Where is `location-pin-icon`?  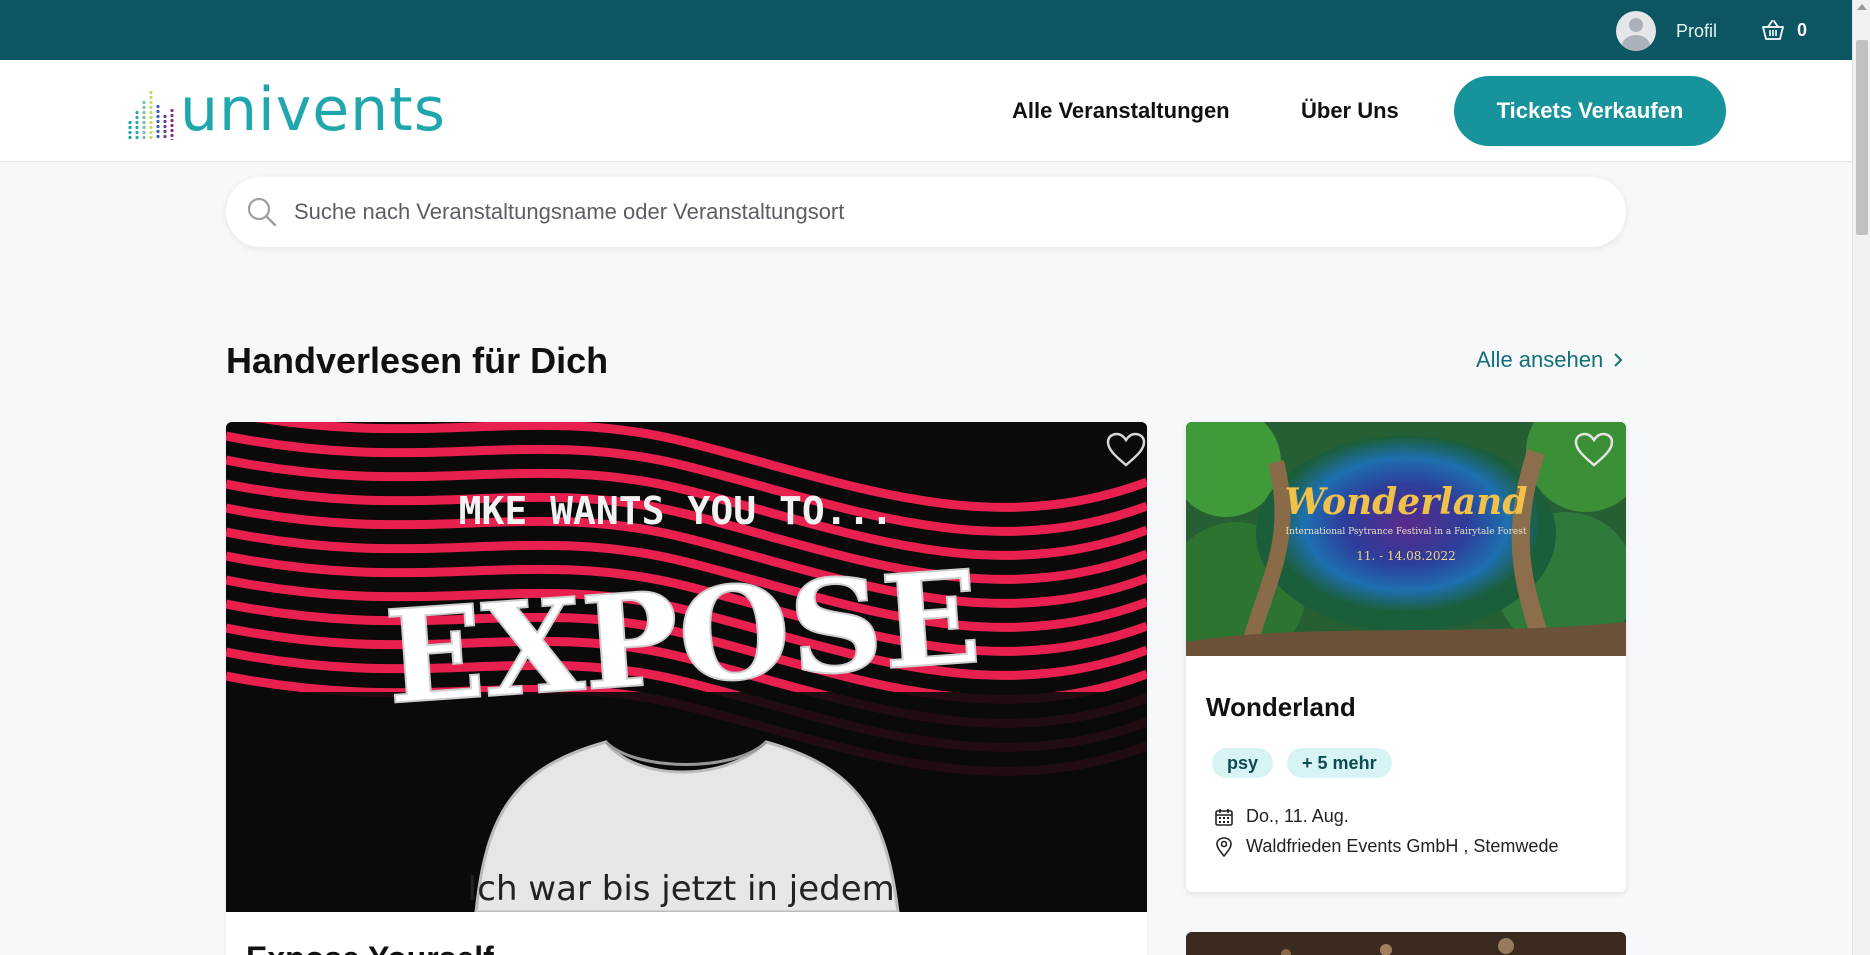 location-pin-icon is located at coordinates (1224, 846).